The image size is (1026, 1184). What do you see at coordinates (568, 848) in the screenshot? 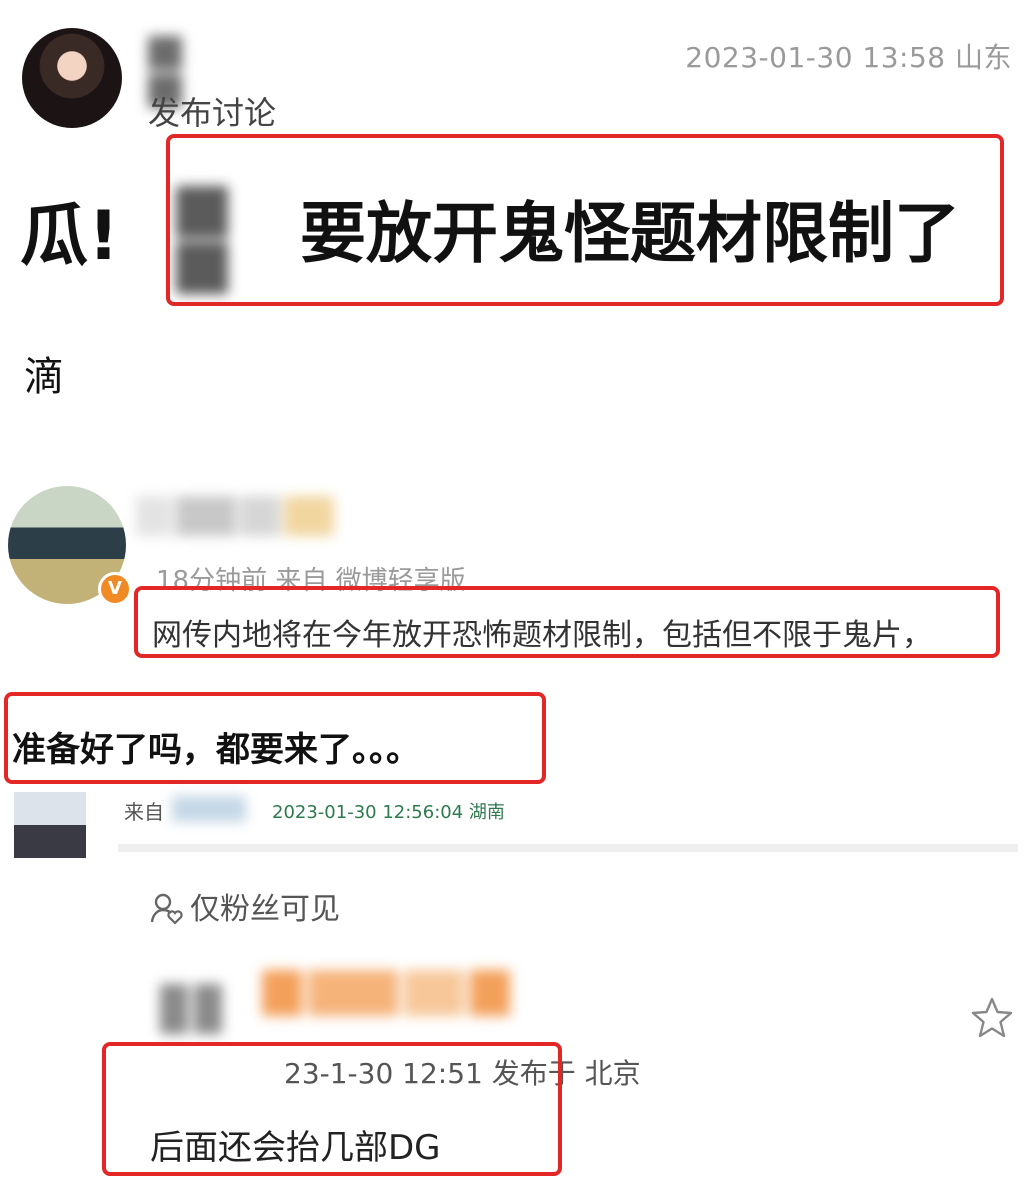
I see `section-divider` at bounding box center [568, 848].